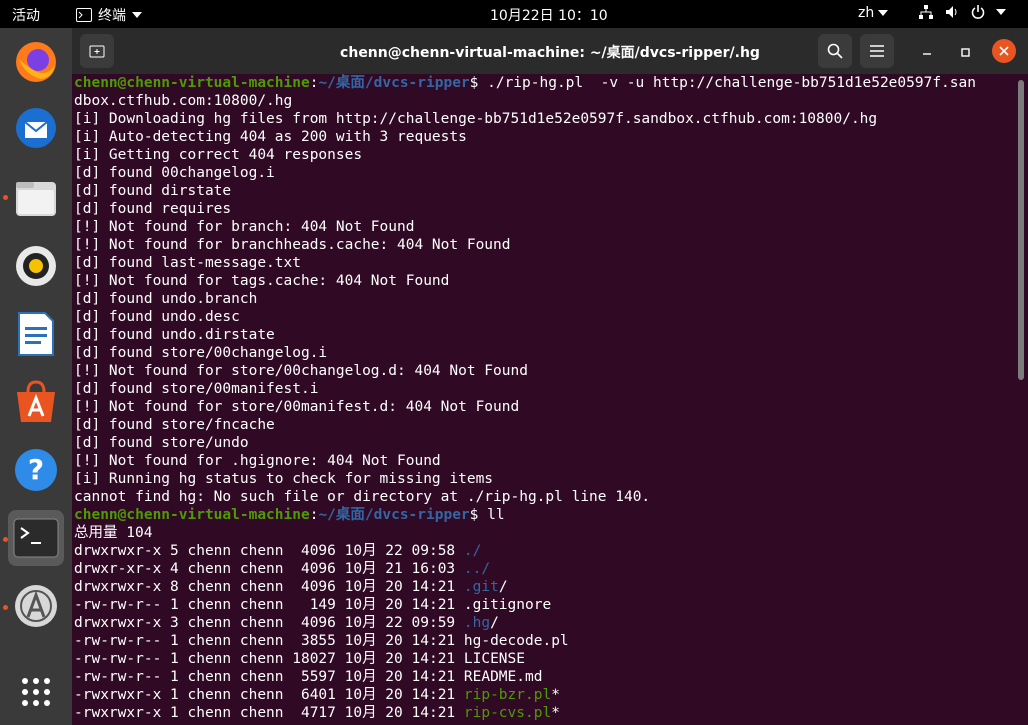 The width and height of the screenshot is (1028, 725). Describe the element at coordinates (978, 12) in the screenshot. I see `power-icon` at that location.